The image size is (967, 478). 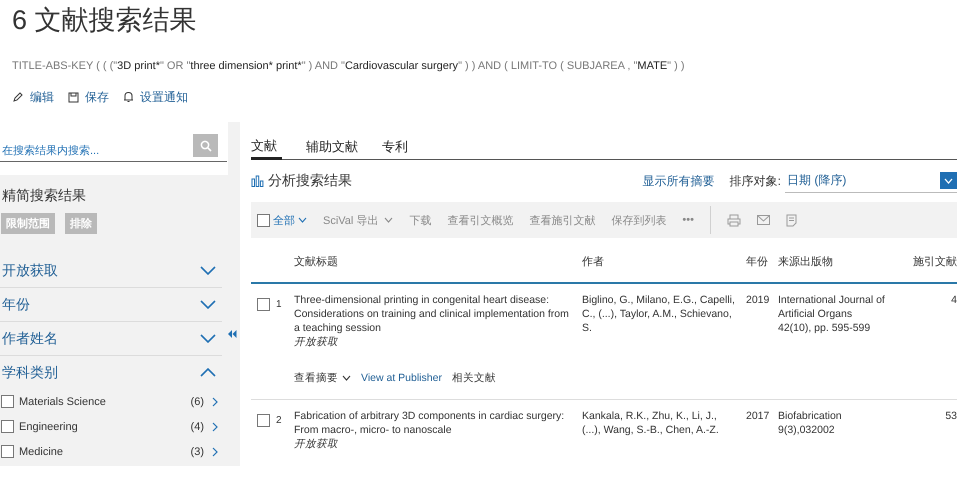 I want to click on facet-header: 学科类别, so click(x=111, y=372).